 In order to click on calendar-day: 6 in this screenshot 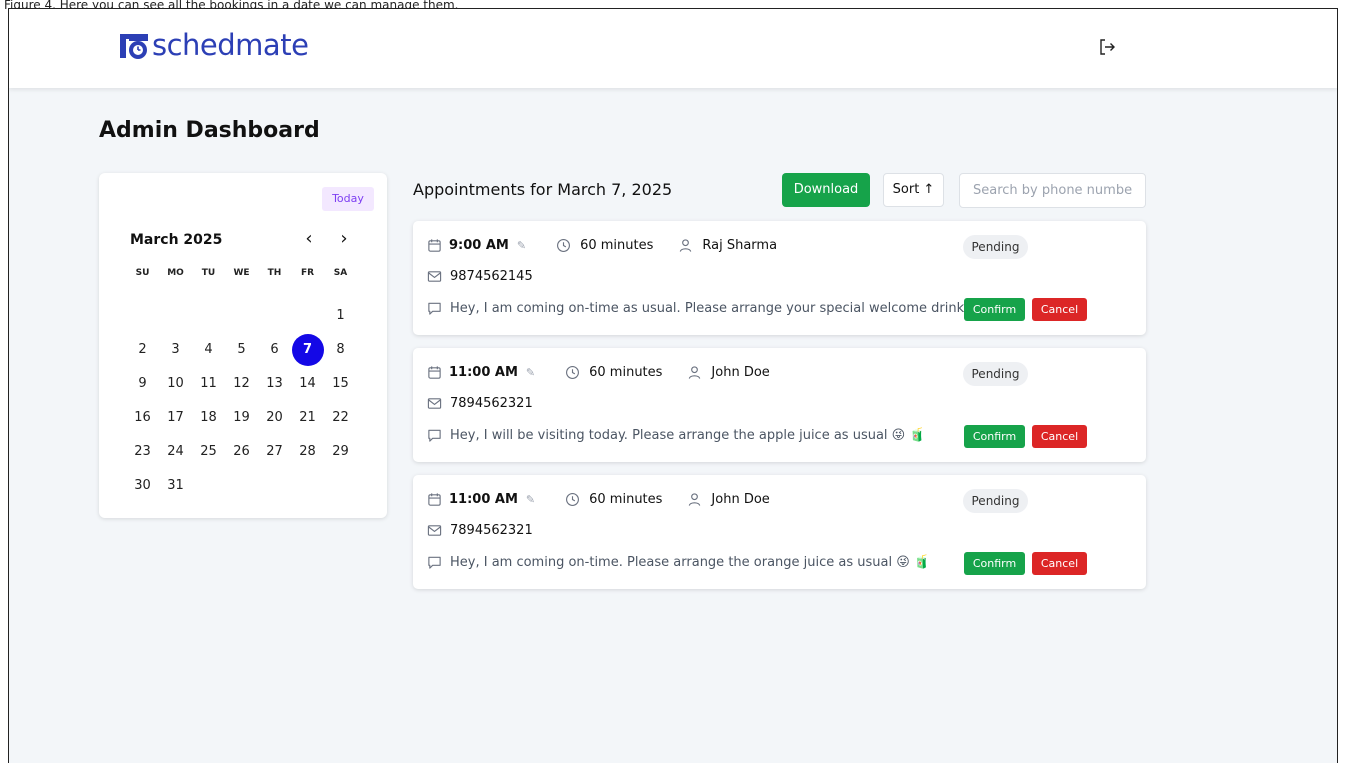, I will do `click(274, 350)`.